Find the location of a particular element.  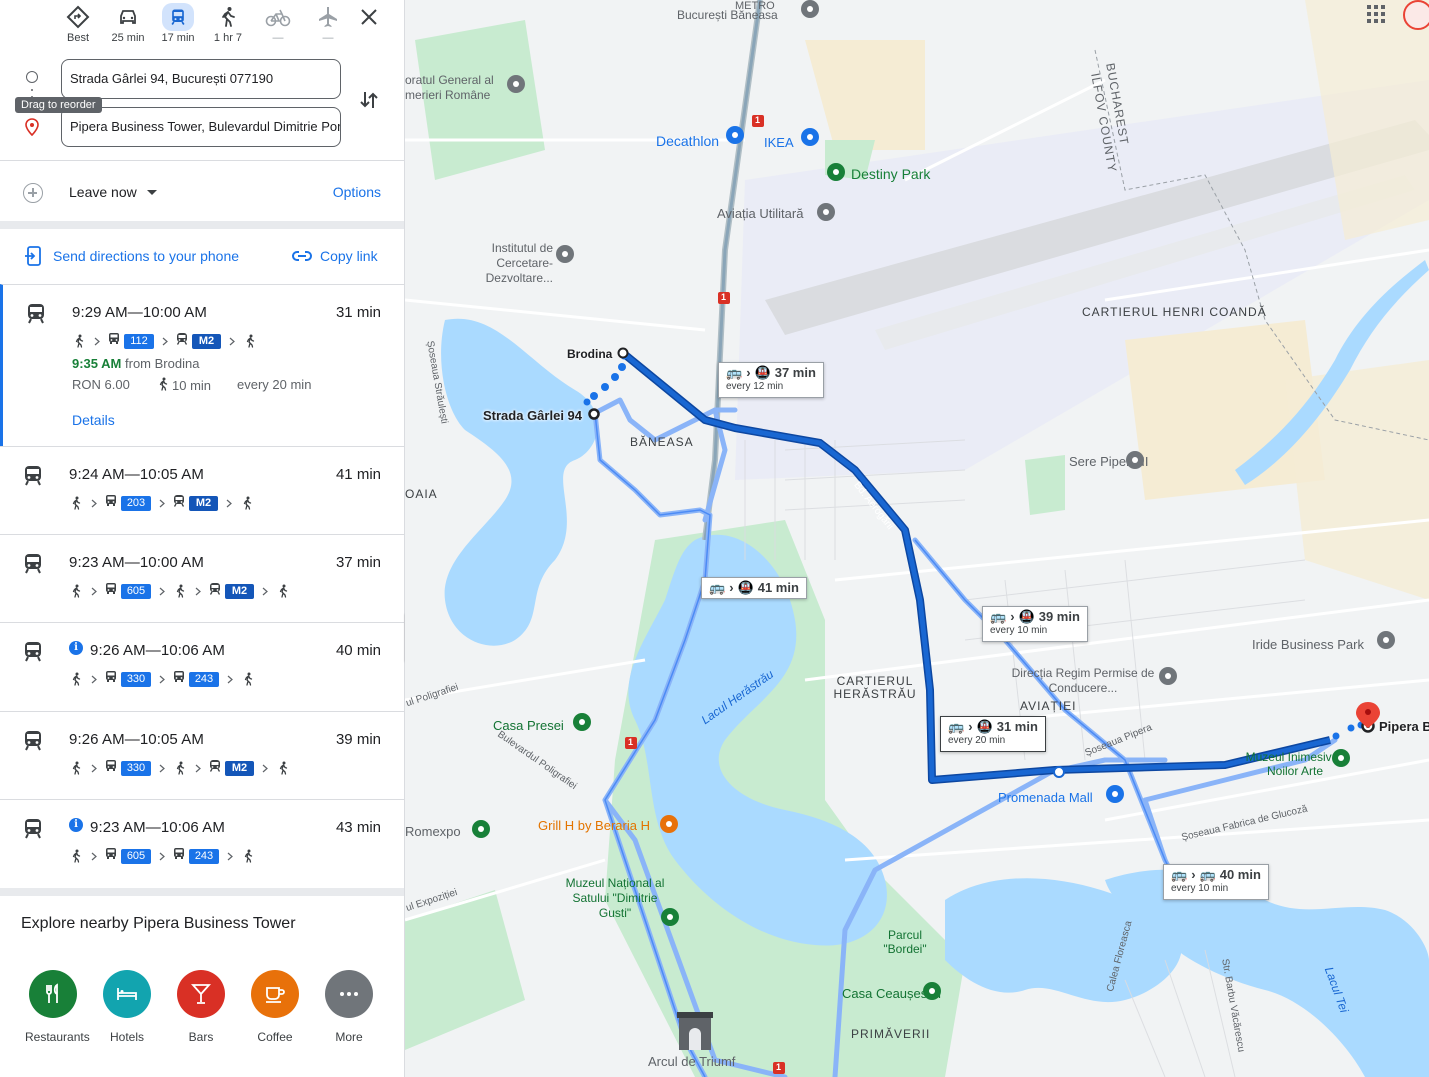

map-label-iride: Iride Business Park is located at coordinates (1308, 644).